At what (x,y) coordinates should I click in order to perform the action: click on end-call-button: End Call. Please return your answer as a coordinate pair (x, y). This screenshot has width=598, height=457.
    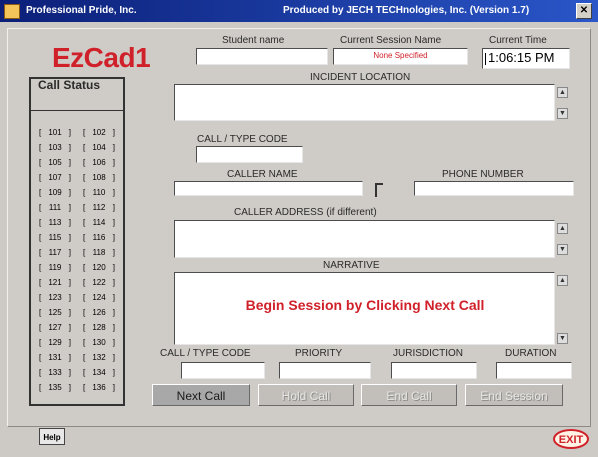
    Looking at the image, I should click on (409, 395).